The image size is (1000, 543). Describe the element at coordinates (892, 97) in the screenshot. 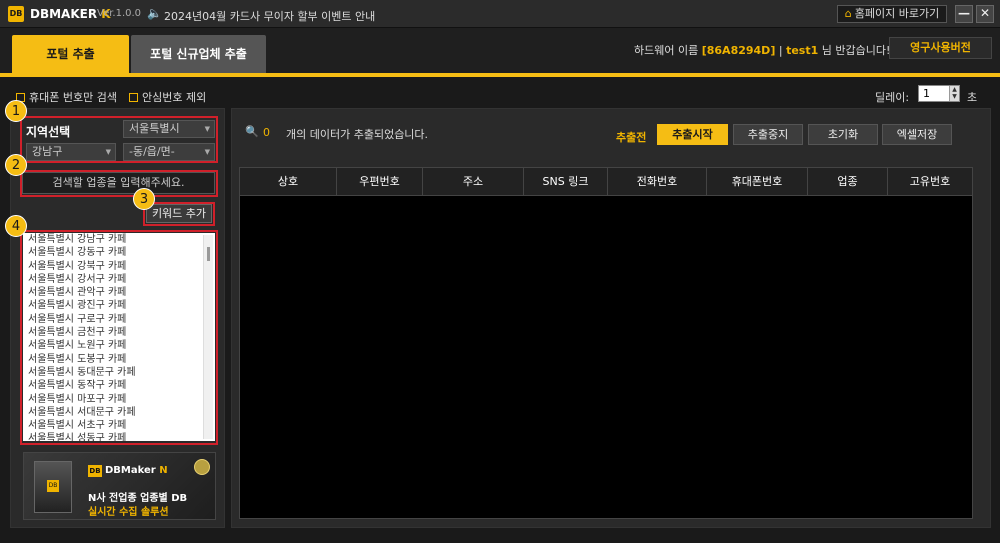

I see `delay-label: 딜레이:` at that location.